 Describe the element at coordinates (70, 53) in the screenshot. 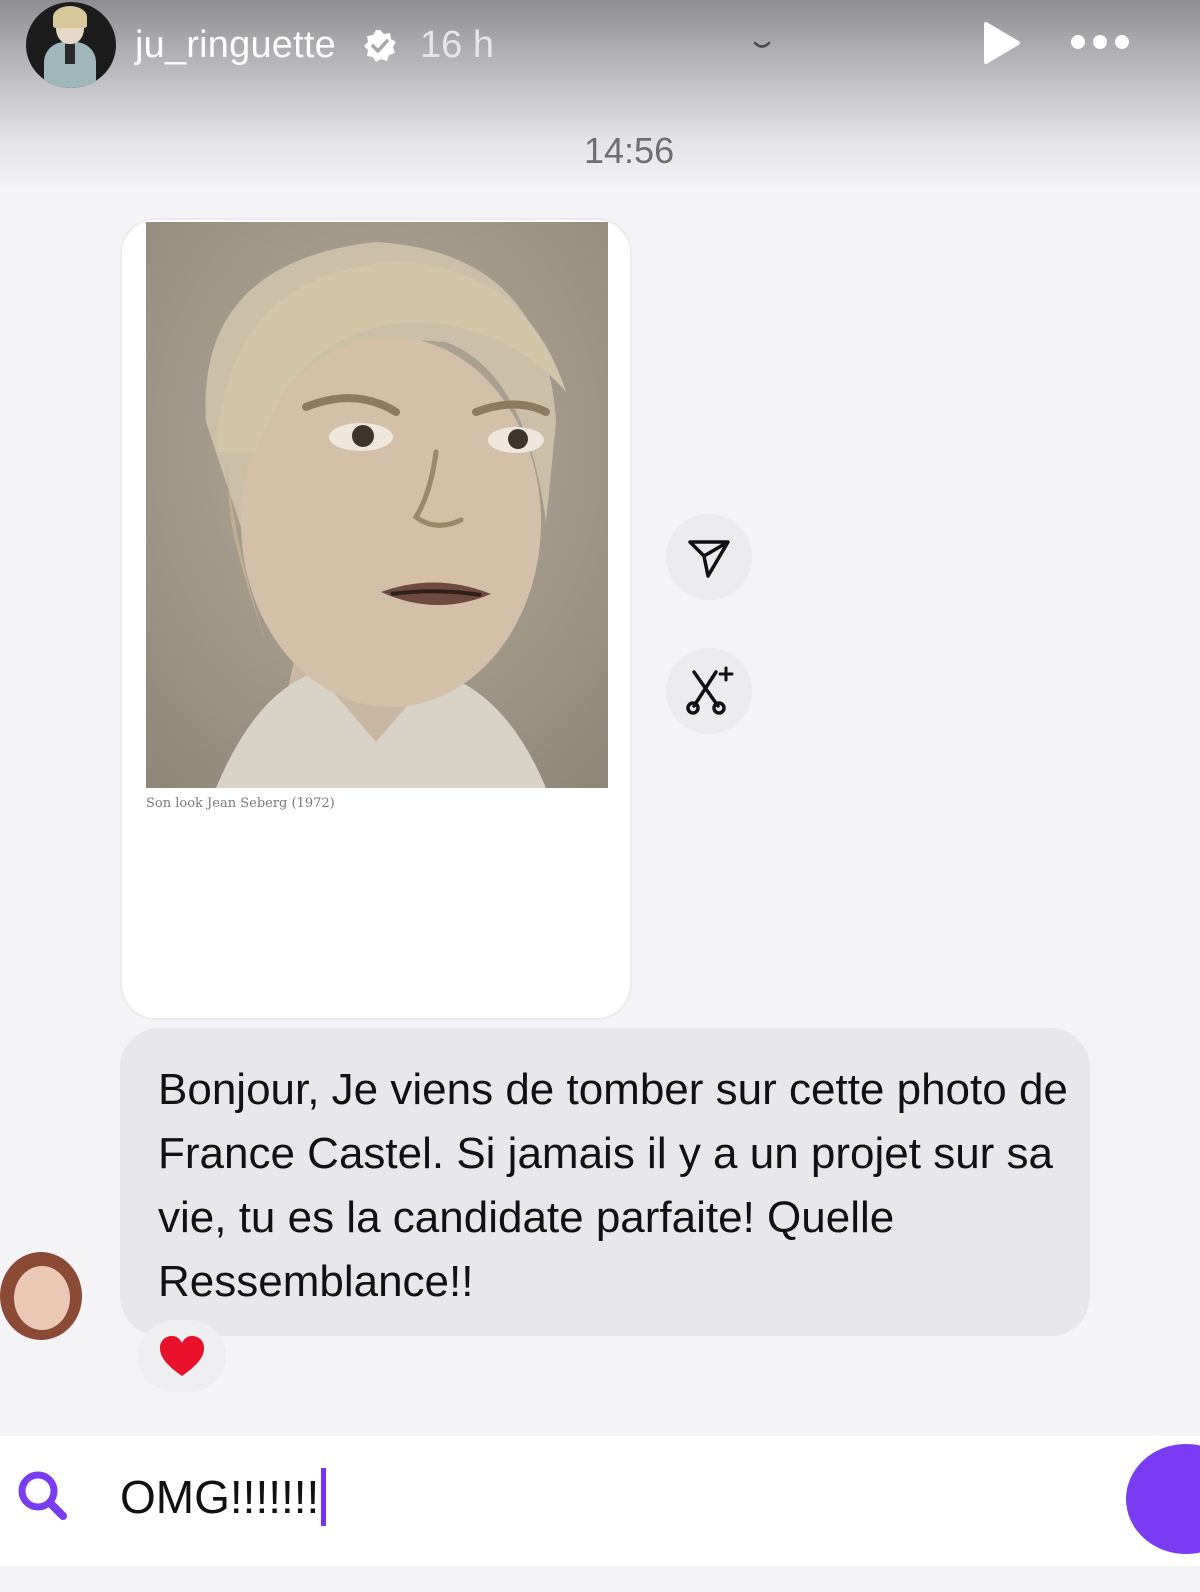

I see `avatar-tie` at that location.